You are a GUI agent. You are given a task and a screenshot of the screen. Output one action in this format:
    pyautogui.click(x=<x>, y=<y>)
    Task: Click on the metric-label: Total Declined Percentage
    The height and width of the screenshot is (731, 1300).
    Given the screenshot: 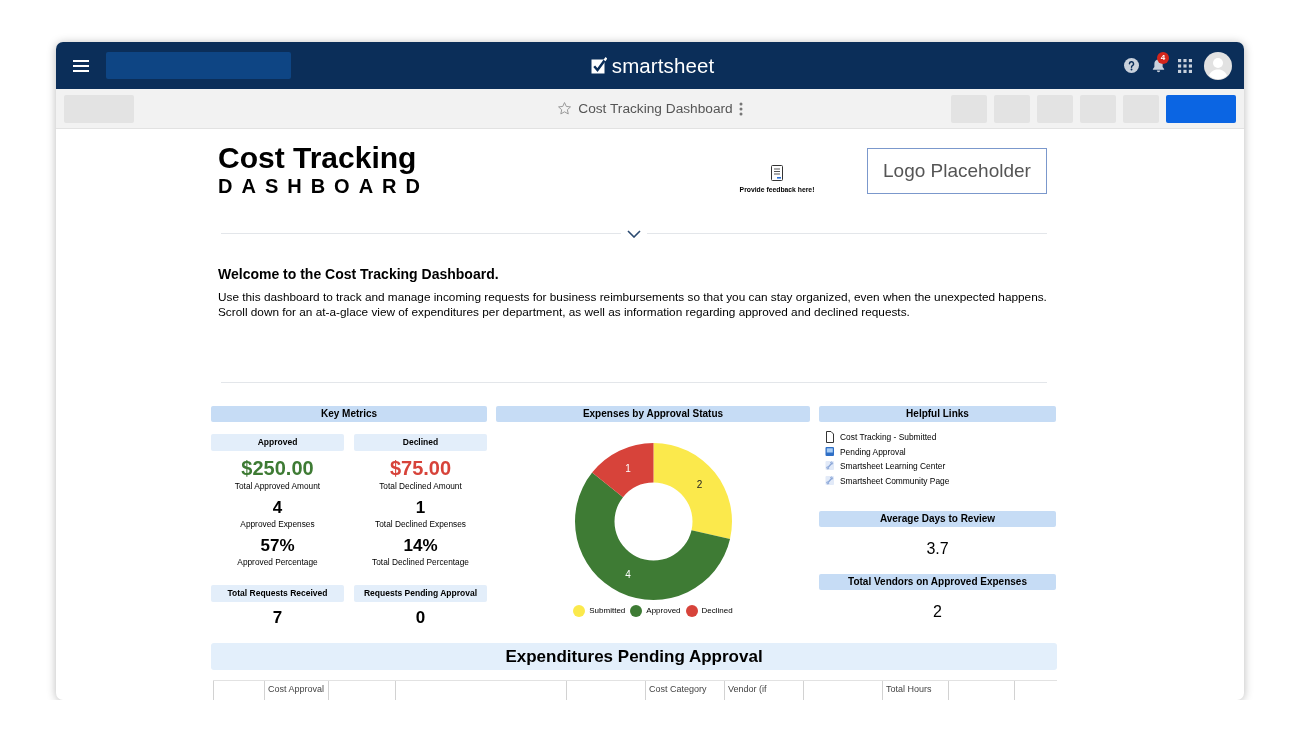 What is the action you would take?
    pyautogui.click(x=420, y=562)
    